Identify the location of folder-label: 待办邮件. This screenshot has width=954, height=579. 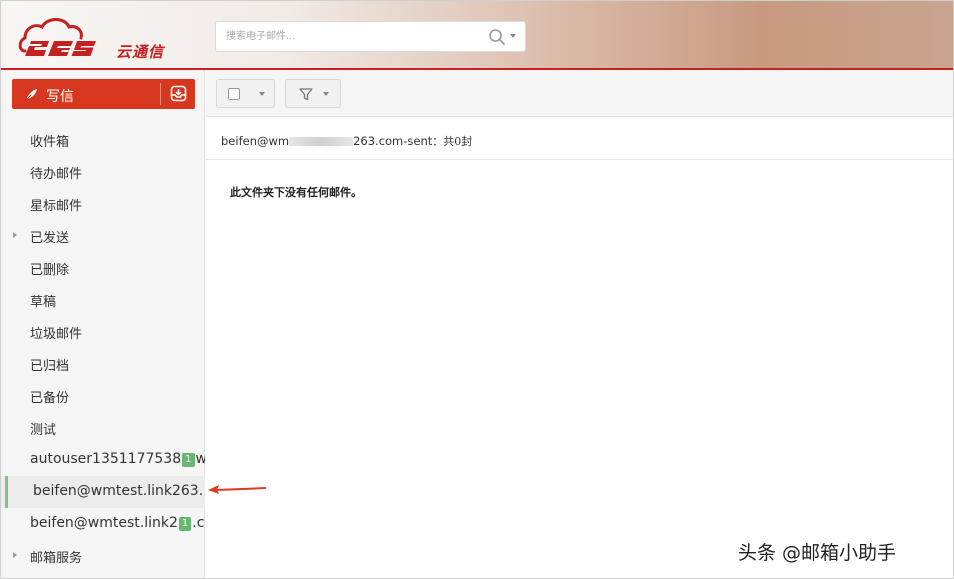
(56, 174).